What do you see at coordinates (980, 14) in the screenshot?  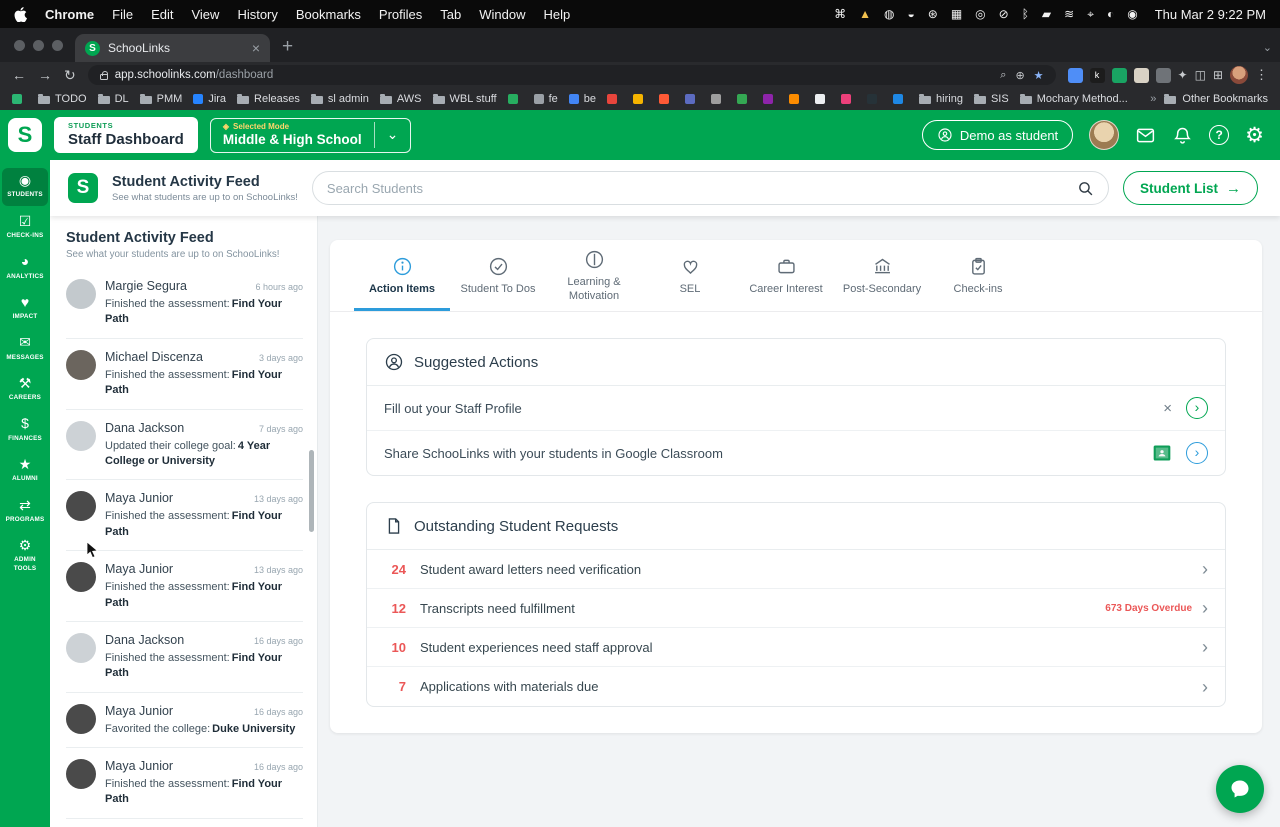 I see `focus-icon: ◎` at bounding box center [980, 14].